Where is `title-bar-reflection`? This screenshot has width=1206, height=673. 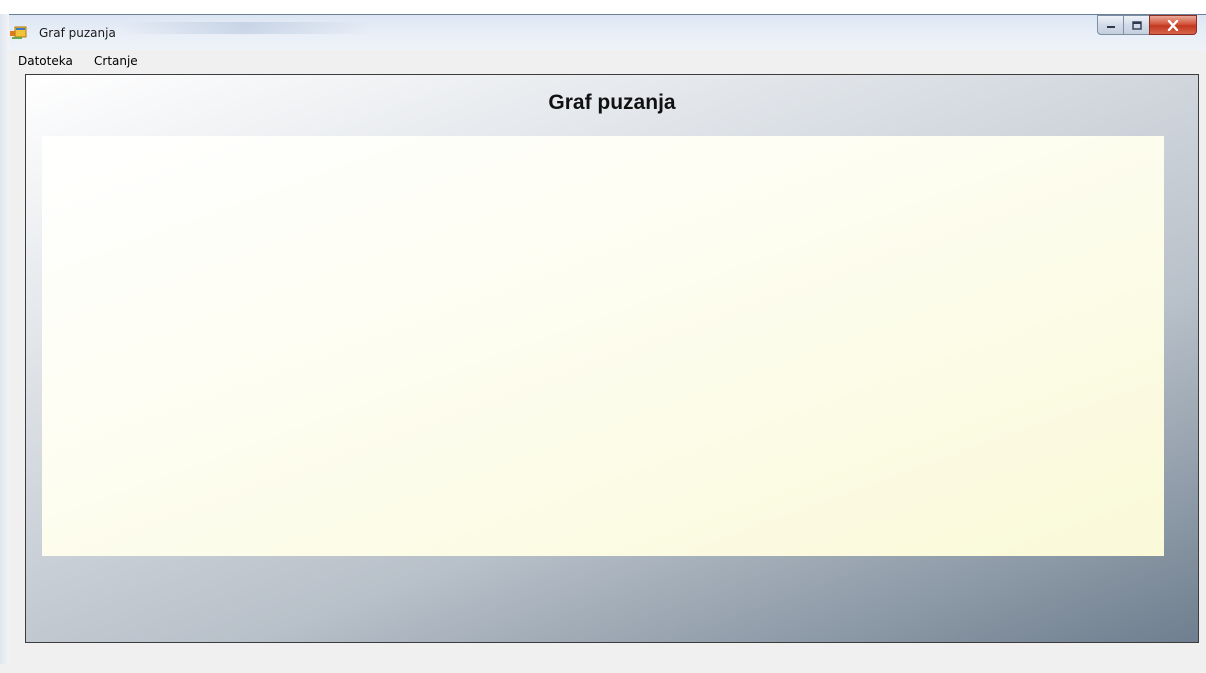
title-bar-reflection is located at coordinates (245, 28).